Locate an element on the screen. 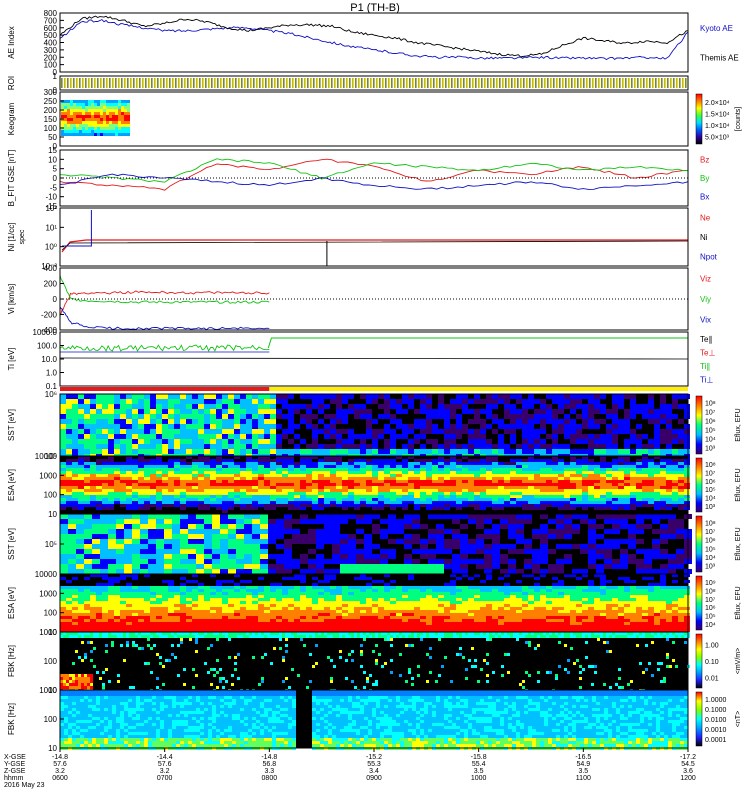 This screenshot has width=750, height=800. series-tipar-b is located at coordinates (477, 343).